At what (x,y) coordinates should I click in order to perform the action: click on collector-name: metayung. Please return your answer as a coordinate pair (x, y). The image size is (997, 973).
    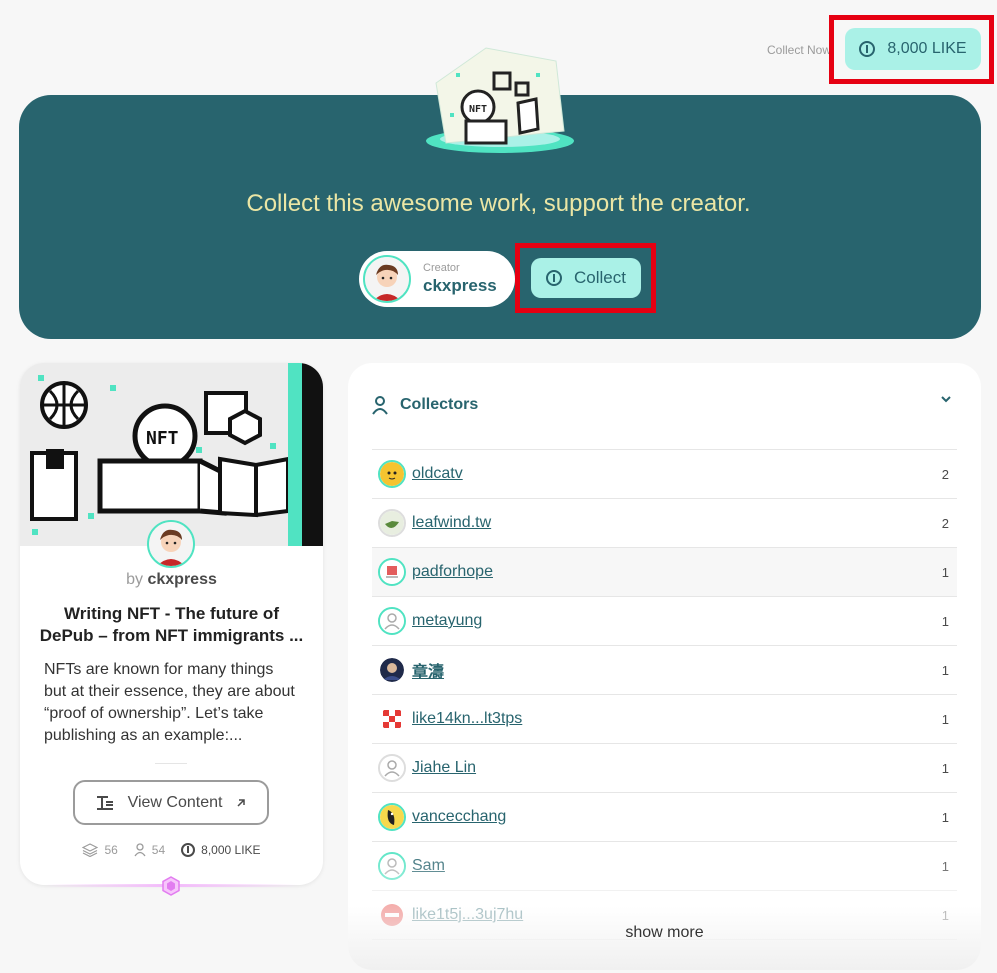
    Looking at the image, I should click on (677, 621).